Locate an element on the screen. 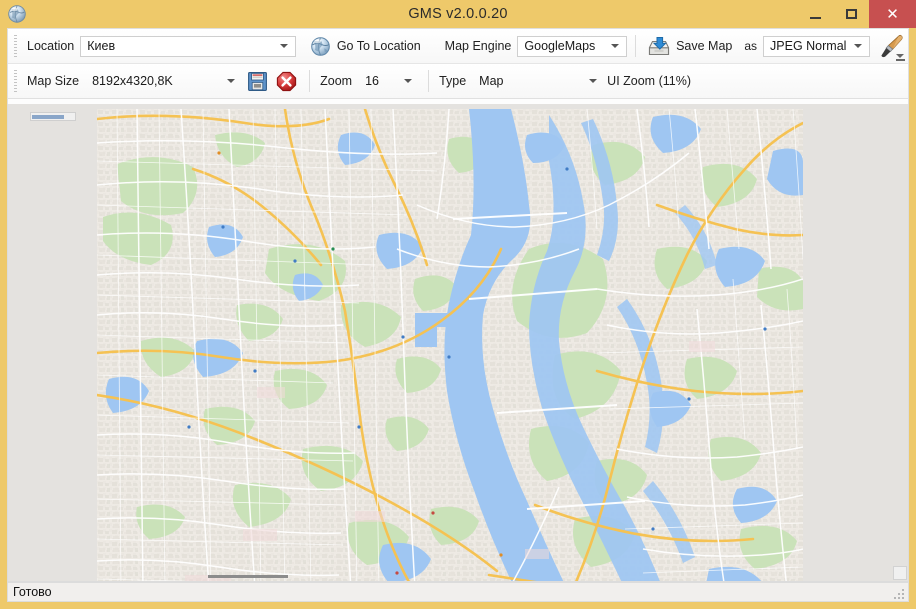 The height and width of the screenshot is (609, 916). save-preset-button is located at coordinates (257, 81).